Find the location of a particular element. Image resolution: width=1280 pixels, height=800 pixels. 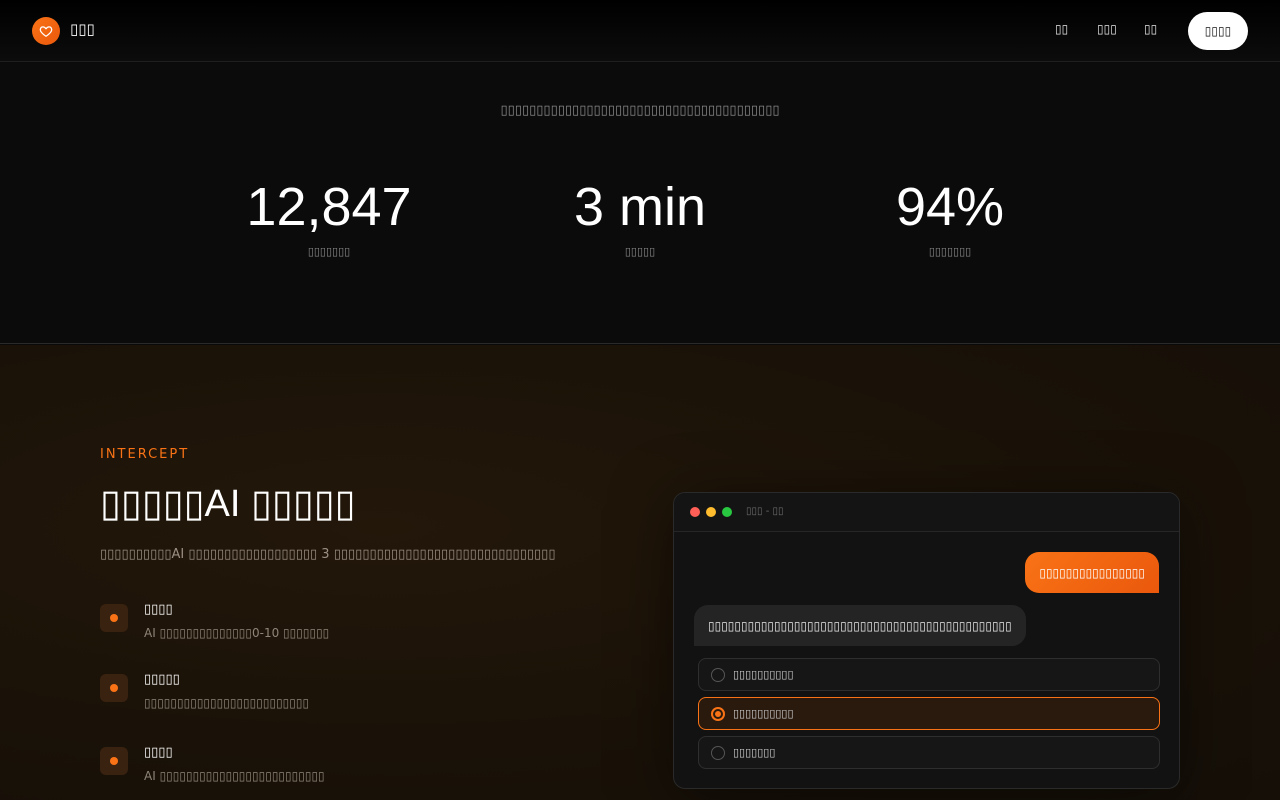

minimize-dot-icon is located at coordinates (711, 512).